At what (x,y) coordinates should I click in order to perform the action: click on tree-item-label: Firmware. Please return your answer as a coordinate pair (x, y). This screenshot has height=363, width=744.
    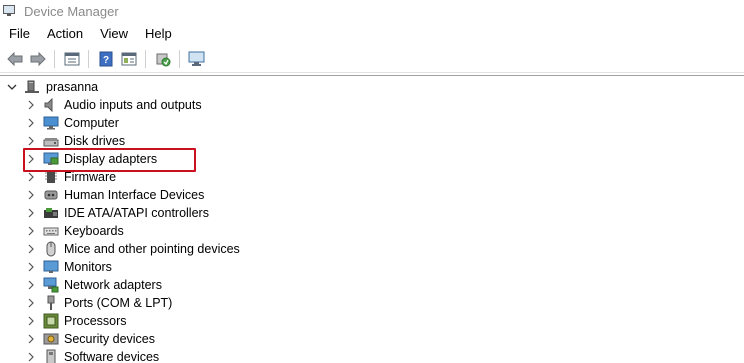
    Looking at the image, I should click on (90, 177).